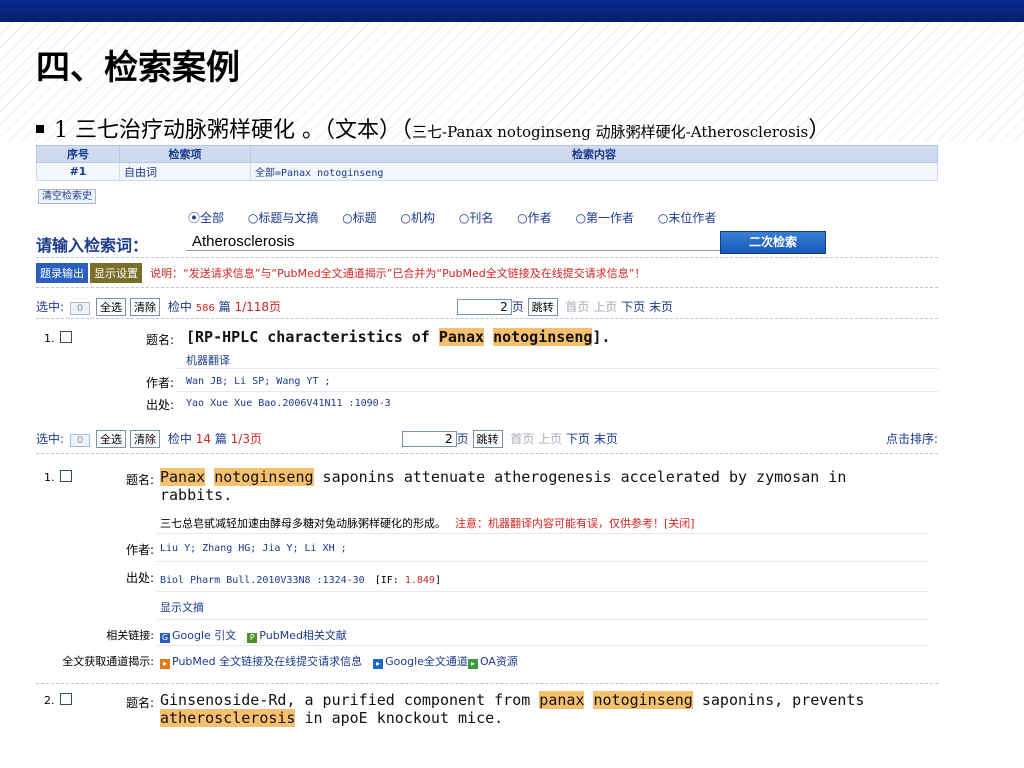  Describe the element at coordinates (182, 607) in the screenshot. I see `show-abstract-link: 显示文摘` at that location.